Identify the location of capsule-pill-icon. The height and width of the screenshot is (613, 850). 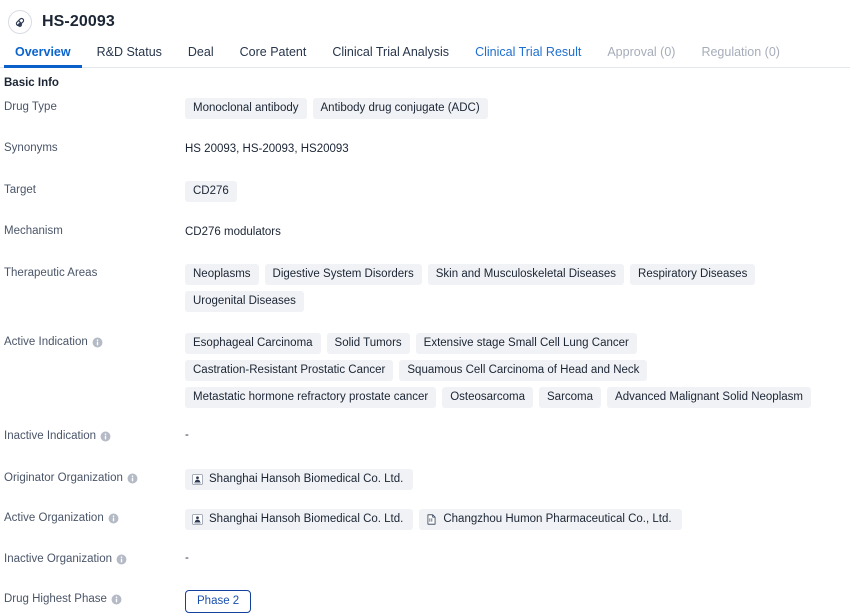
(20, 21).